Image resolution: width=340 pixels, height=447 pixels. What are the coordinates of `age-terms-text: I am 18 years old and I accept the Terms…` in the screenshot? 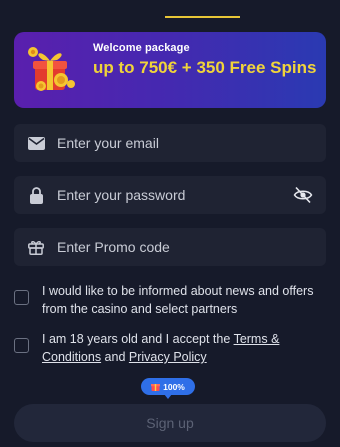 It's located at (184, 348).